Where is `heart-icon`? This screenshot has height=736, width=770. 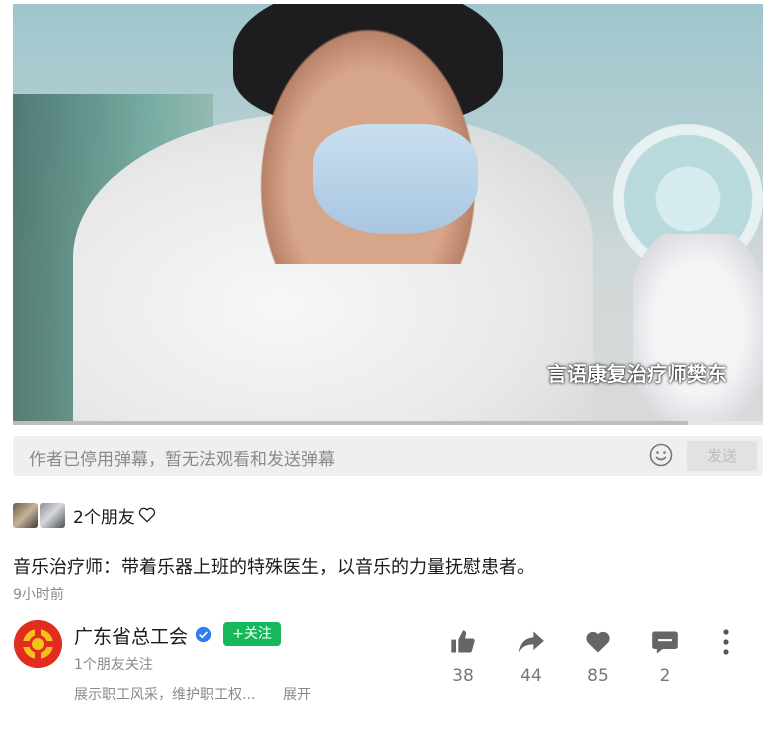 heart-icon is located at coordinates (598, 642).